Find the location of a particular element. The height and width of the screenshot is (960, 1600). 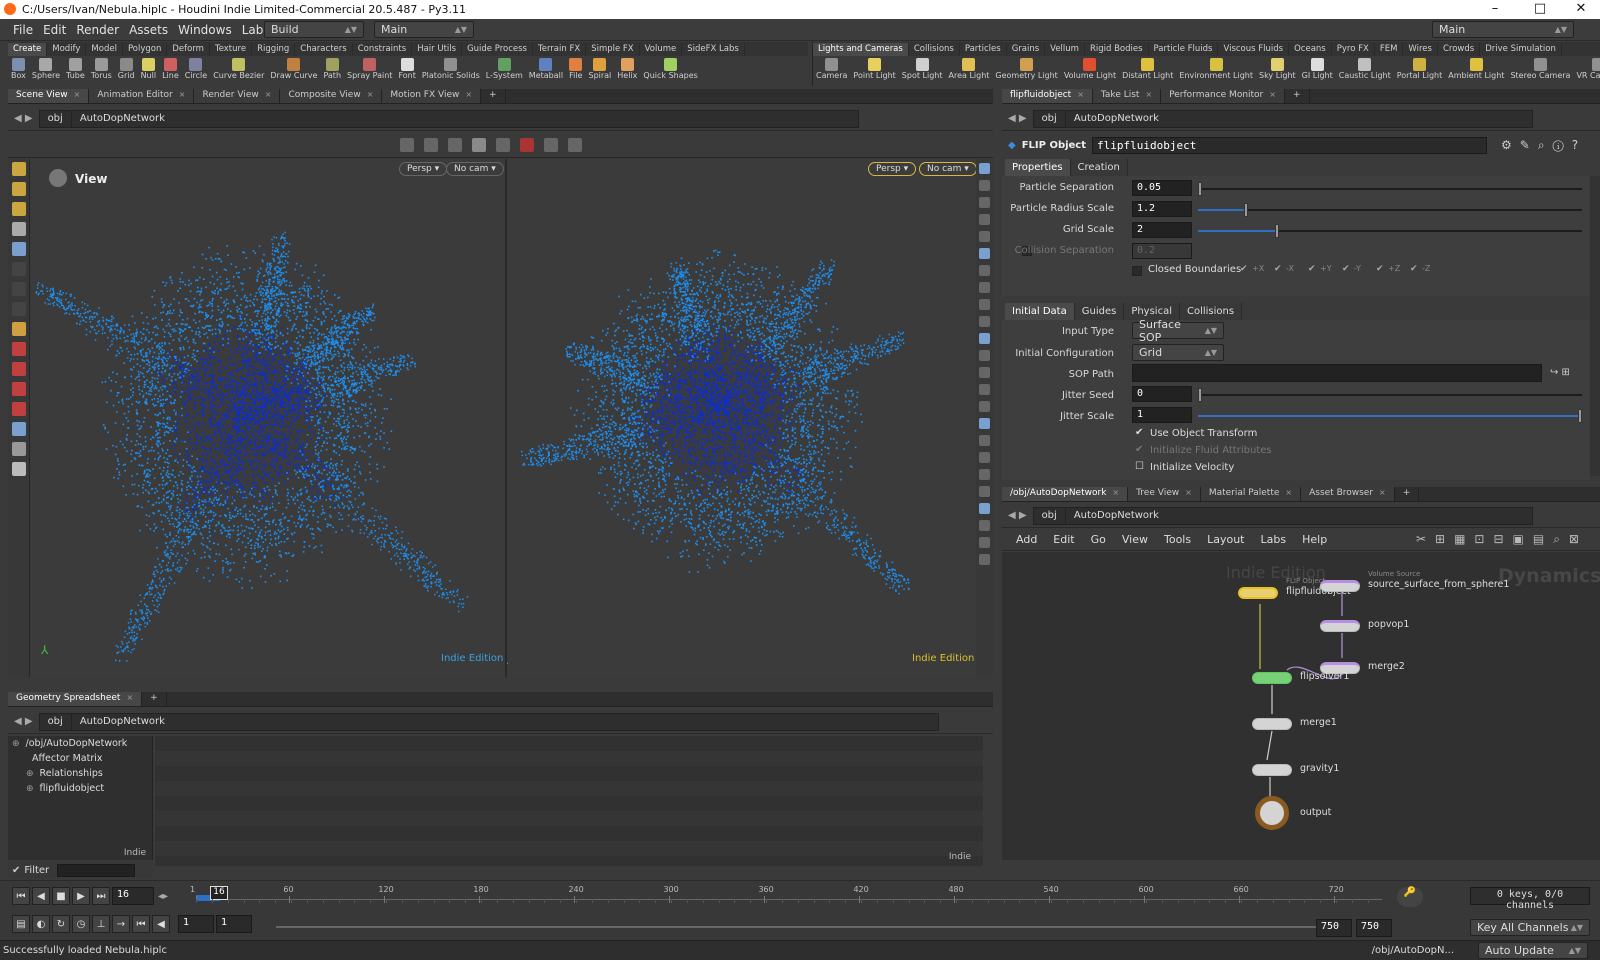

display-option-10-icon is located at coordinates (984, 338).